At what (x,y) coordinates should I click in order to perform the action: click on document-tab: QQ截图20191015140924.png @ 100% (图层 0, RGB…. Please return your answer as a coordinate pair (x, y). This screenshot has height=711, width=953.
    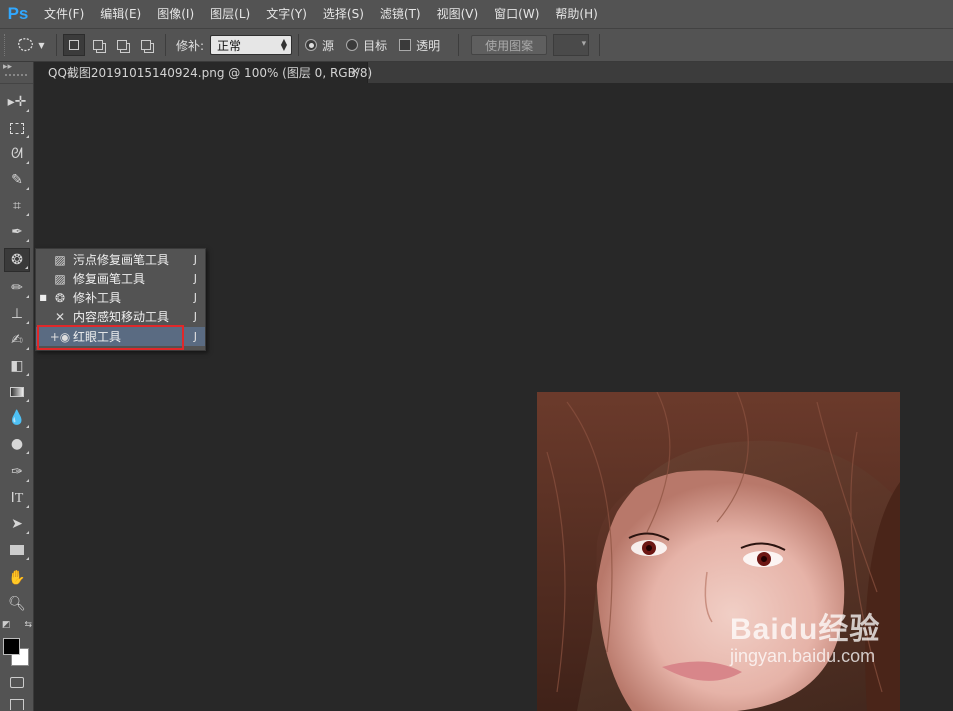
    Looking at the image, I should click on (203, 72).